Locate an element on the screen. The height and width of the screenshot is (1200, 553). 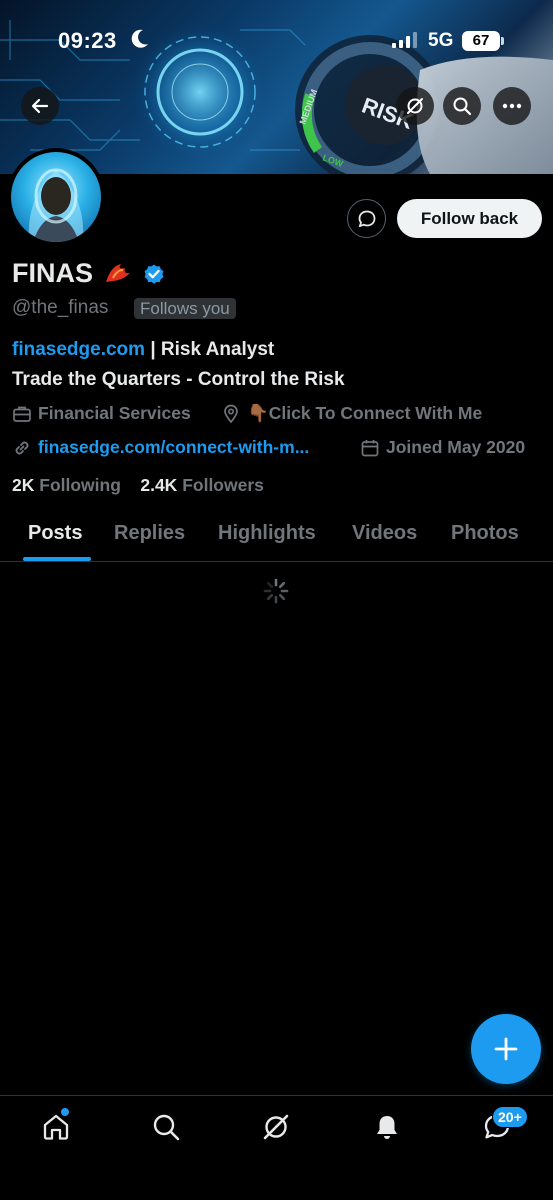
tab-photos: Photos is located at coordinates (485, 533).